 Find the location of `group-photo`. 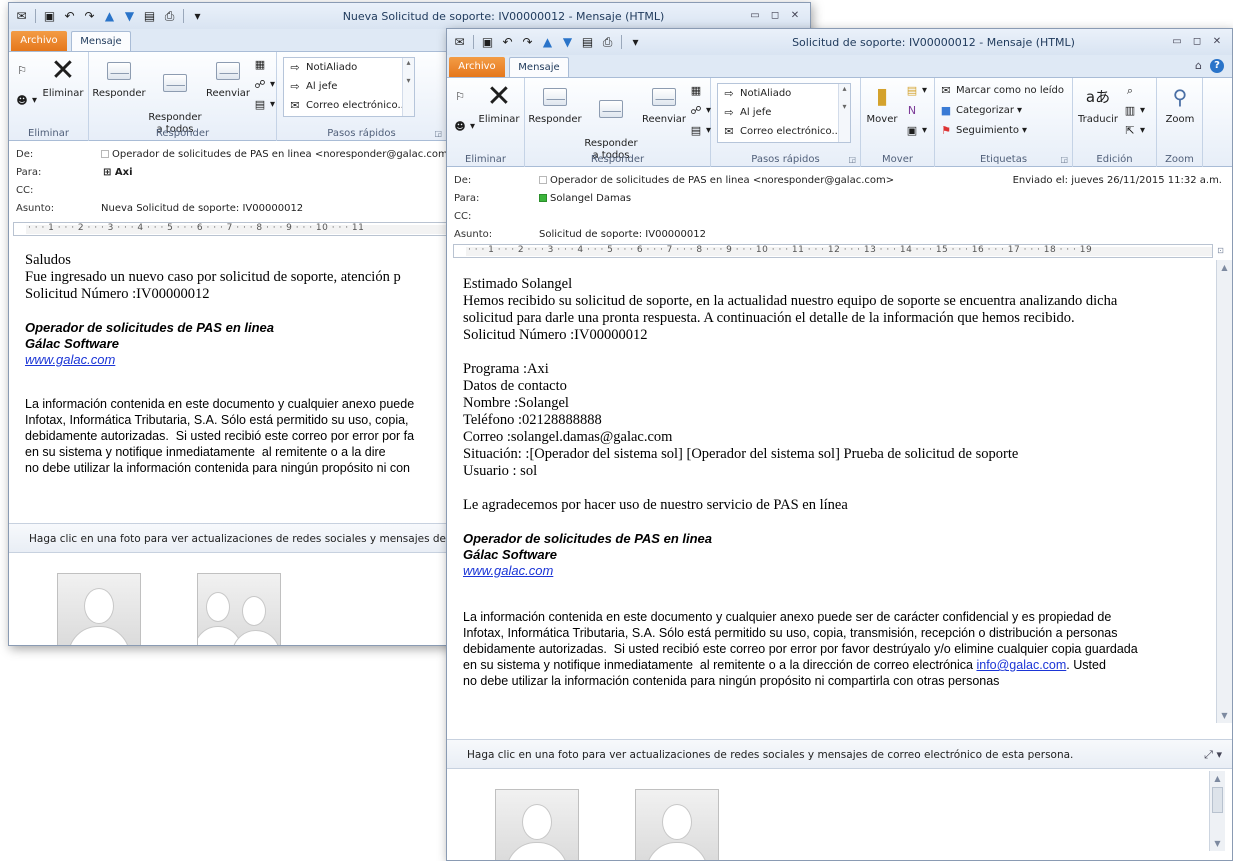

group-photo is located at coordinates (239, 609).